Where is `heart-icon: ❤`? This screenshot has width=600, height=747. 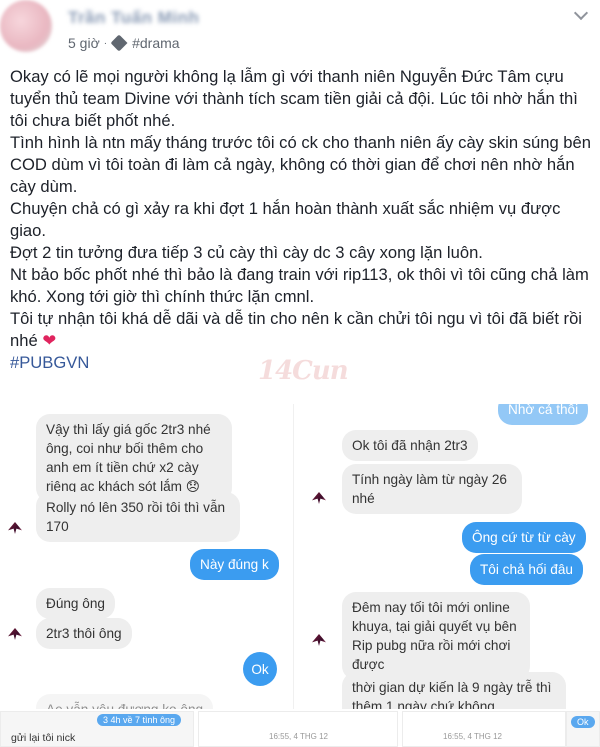
heart-icon: ❤ is located at coordinates (49, 340).